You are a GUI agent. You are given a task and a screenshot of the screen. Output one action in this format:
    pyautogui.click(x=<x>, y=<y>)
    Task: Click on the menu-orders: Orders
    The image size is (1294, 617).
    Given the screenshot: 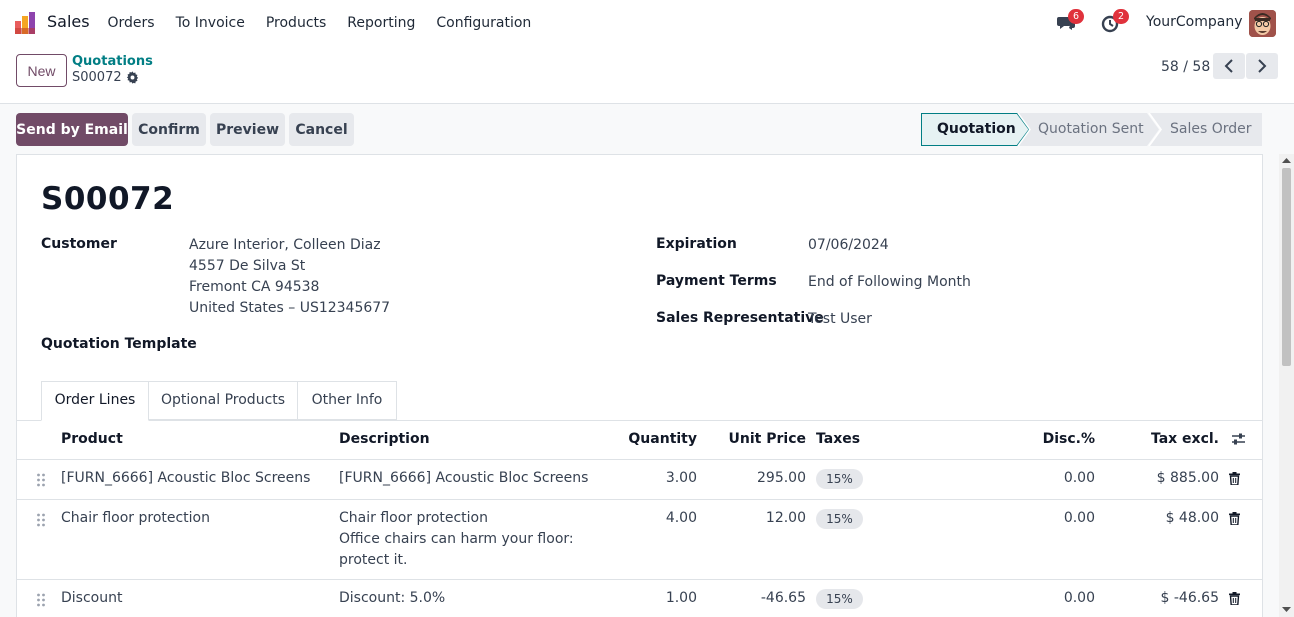 What is the action you would take?
    pyautogui.click(x=131, y=23)
    